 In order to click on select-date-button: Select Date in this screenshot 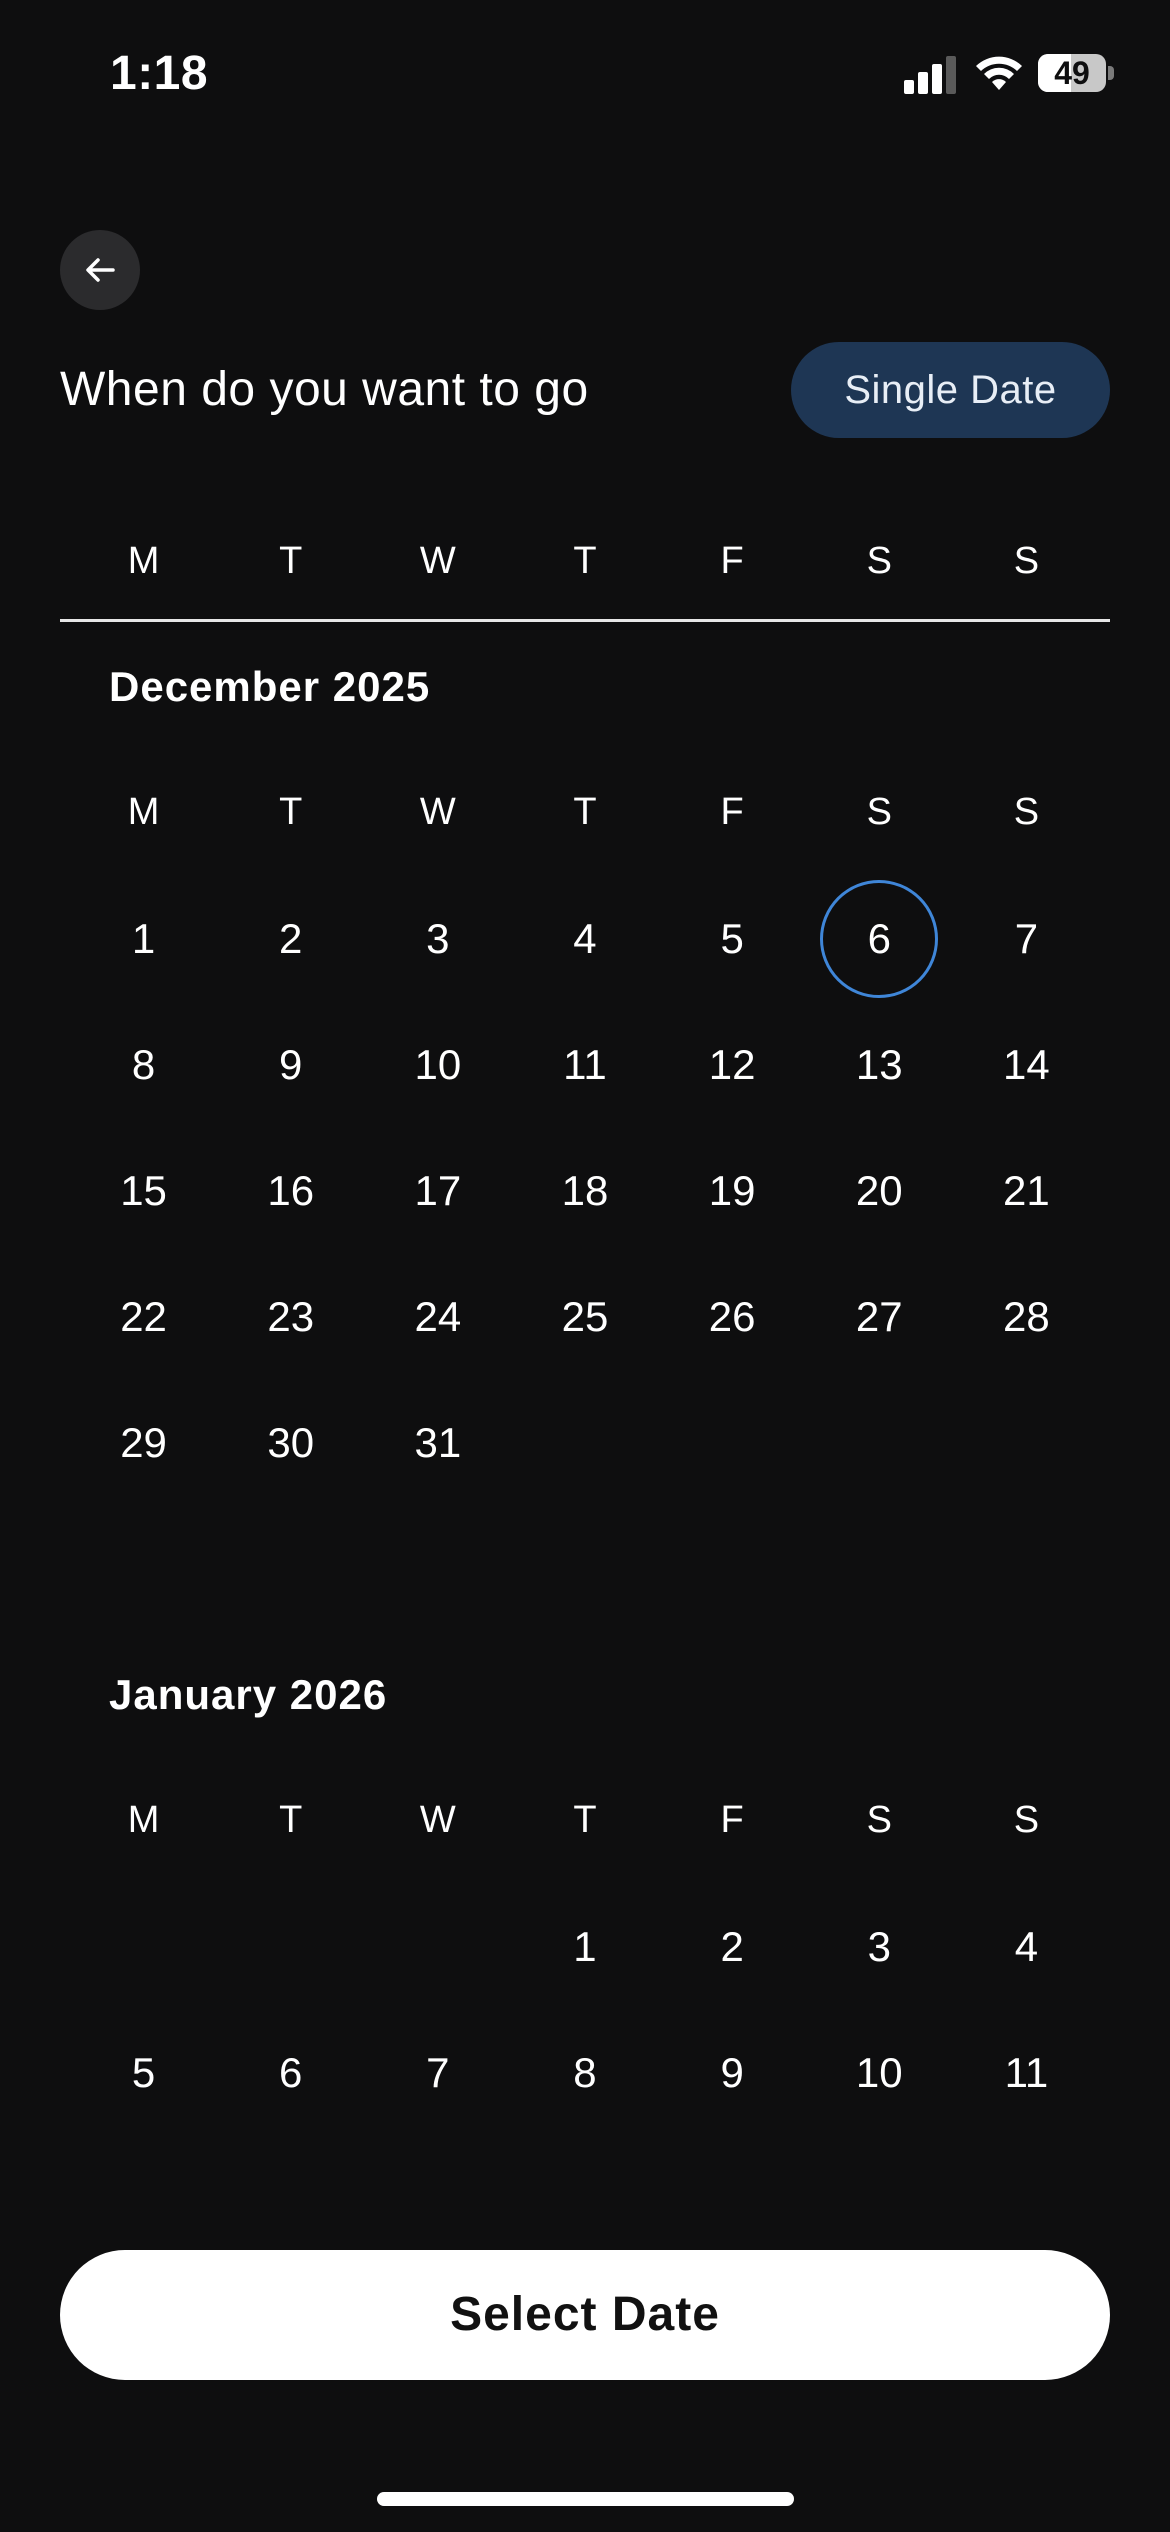, I will do `click(585, 2315)`.